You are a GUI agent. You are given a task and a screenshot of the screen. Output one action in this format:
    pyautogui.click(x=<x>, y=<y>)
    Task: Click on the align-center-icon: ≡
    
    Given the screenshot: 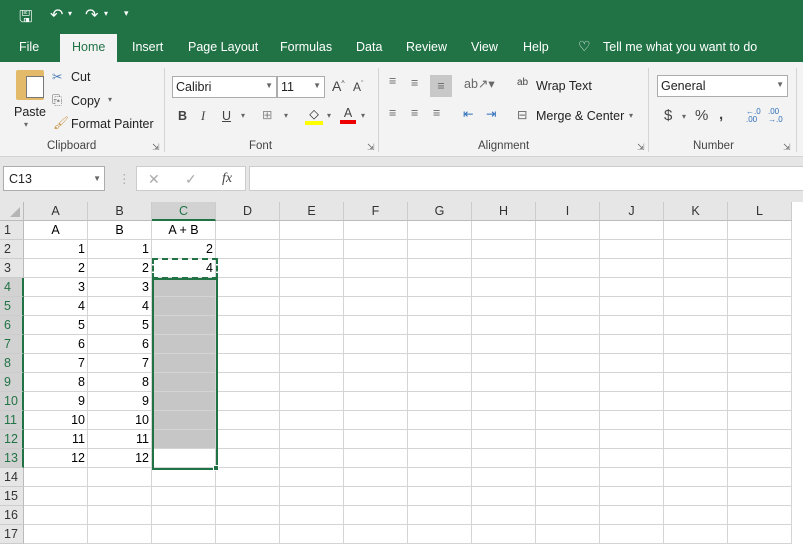 What is the action you would take?
    pyautogui.click(x=414, y=113)
    